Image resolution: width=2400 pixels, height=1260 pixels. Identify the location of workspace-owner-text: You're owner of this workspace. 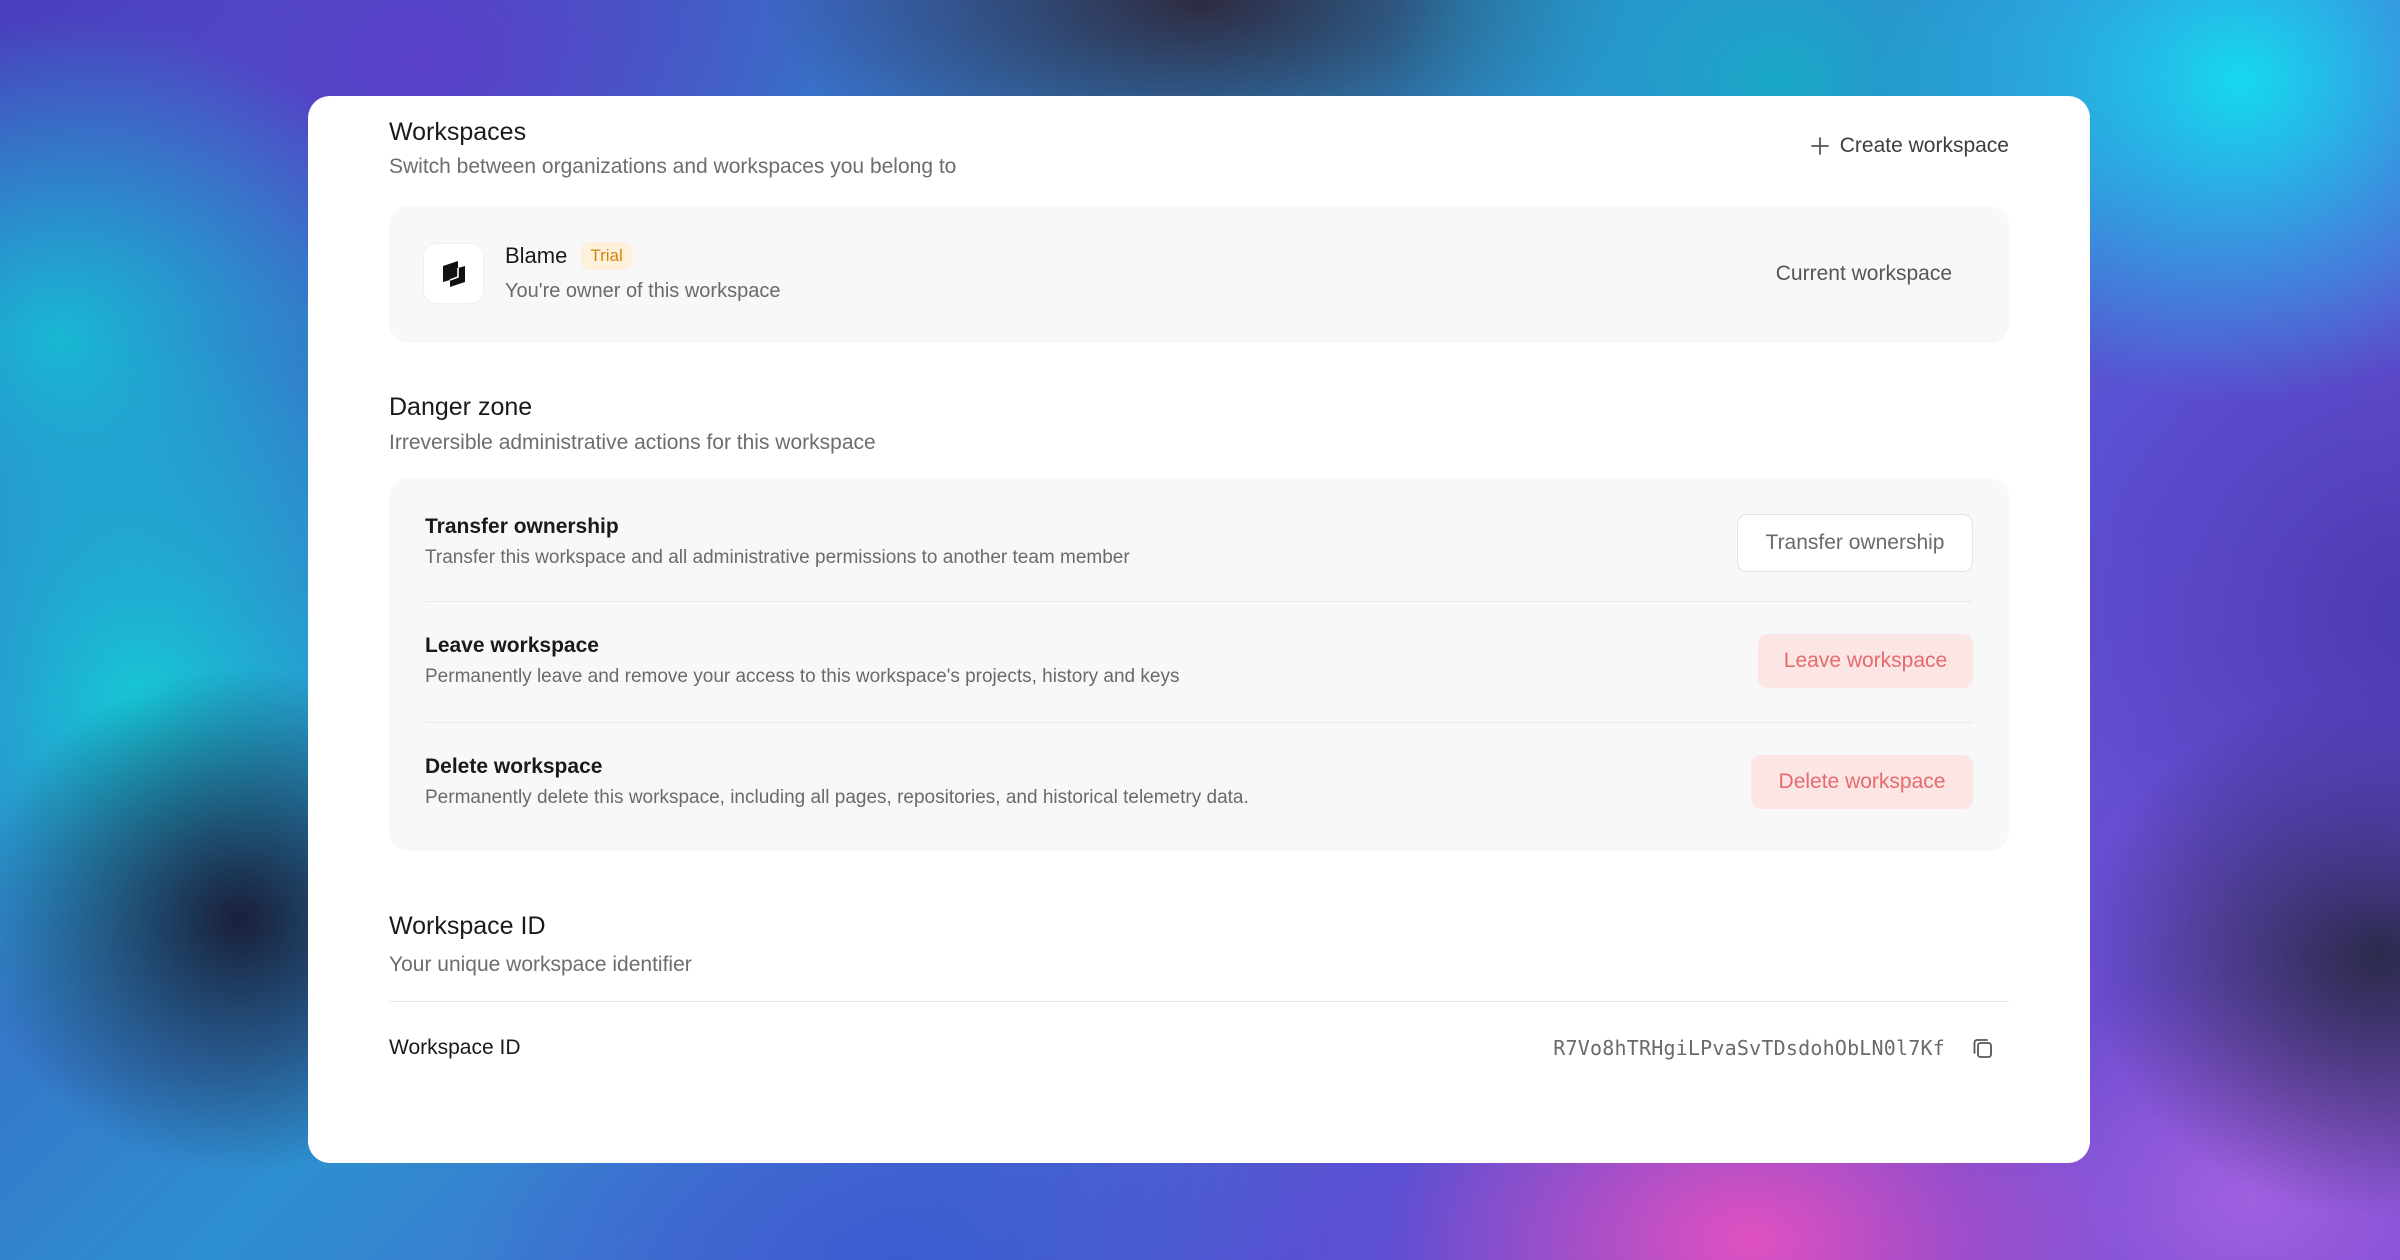
(643, 291).